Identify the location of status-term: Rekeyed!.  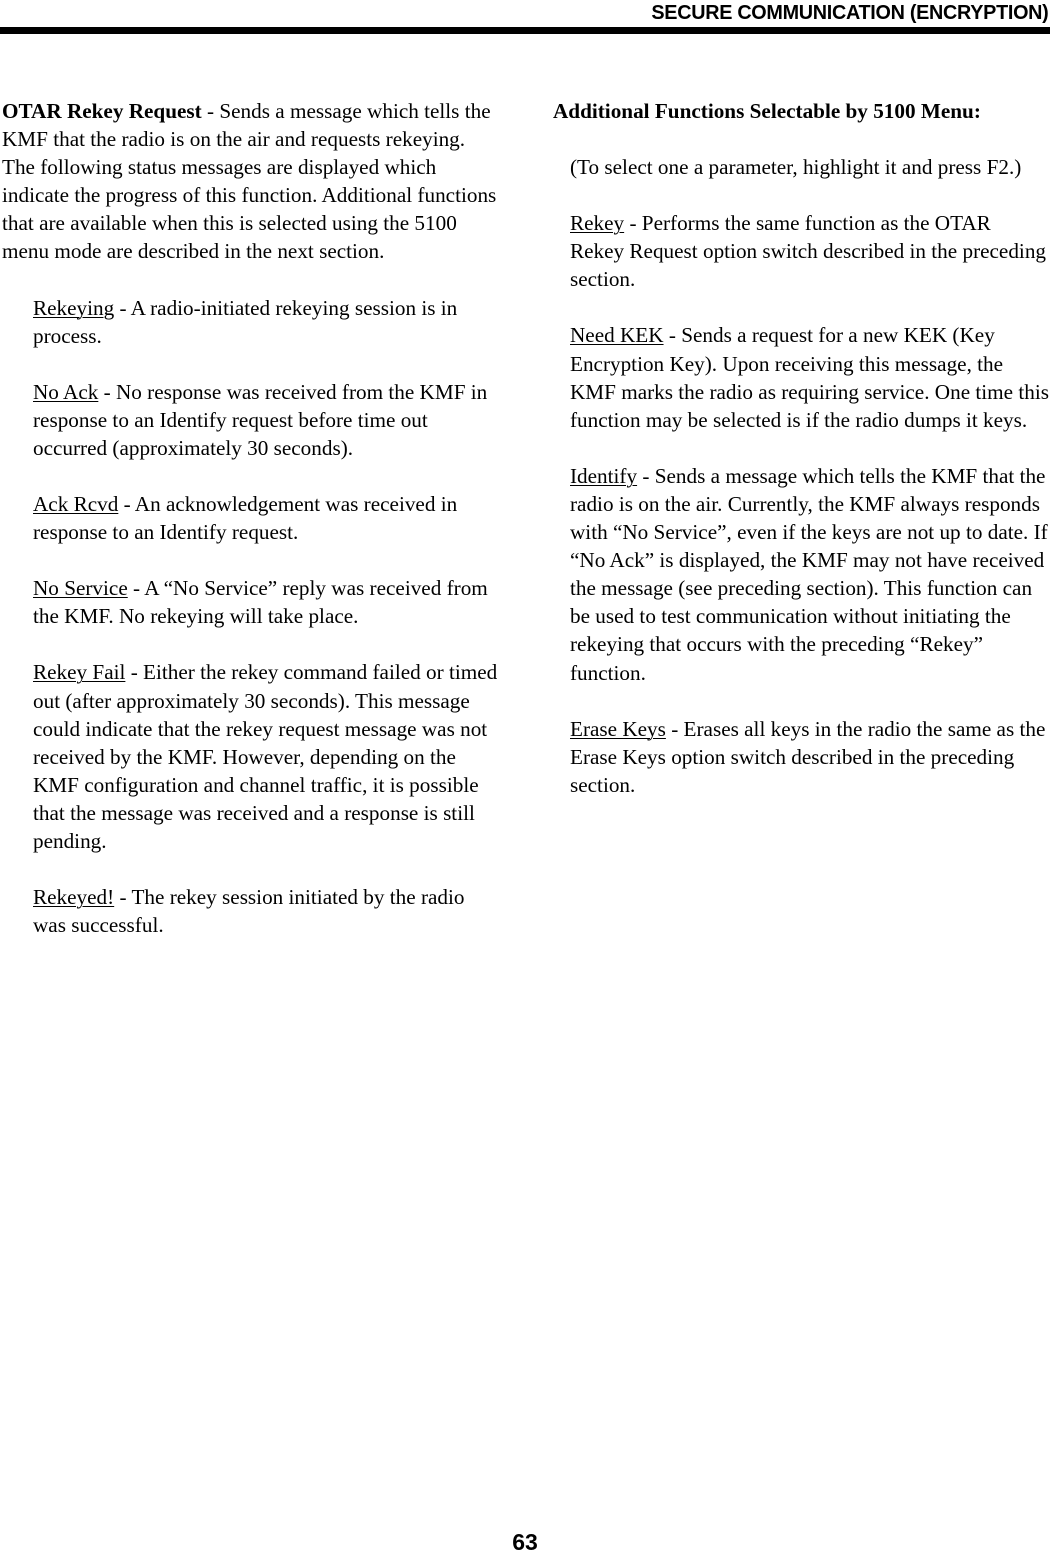
(74, 897).